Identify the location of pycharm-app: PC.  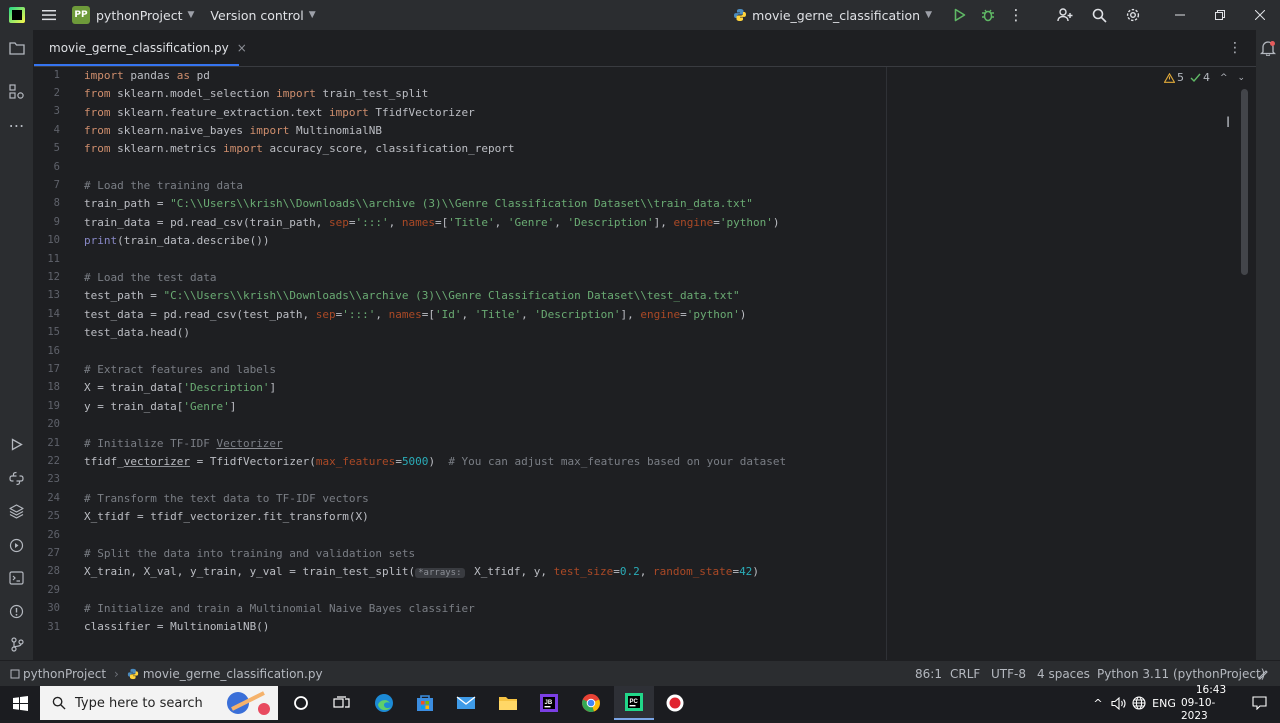
(634, 703).